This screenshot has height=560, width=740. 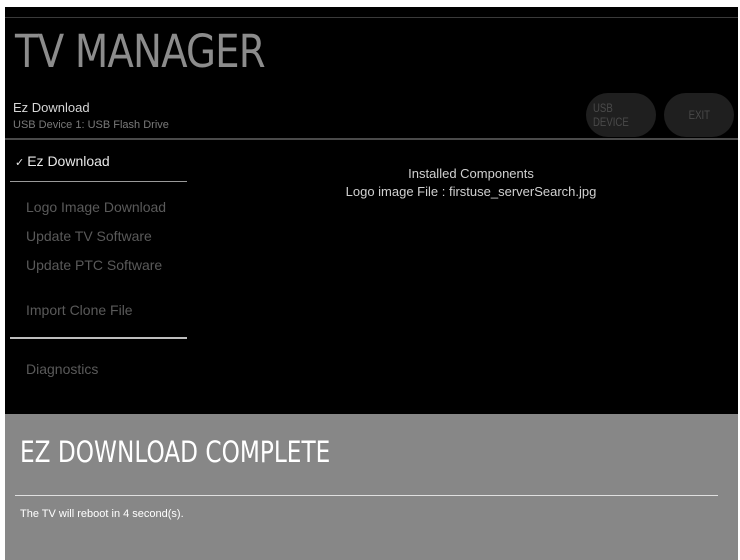 I want to click on usb-device-button: USB DEVICE, so click(x=621, y=115).